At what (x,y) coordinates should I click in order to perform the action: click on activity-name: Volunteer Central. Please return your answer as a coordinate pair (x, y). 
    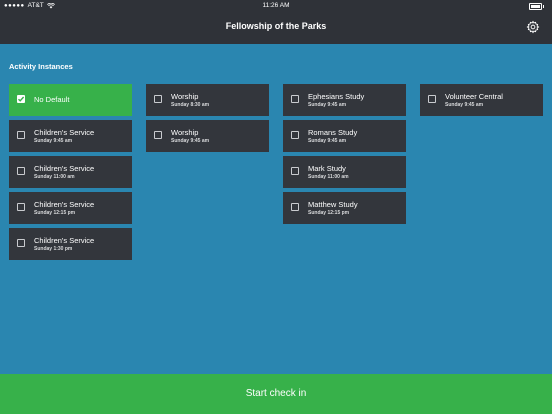
    Looking at the image, I should click on (474, 96).